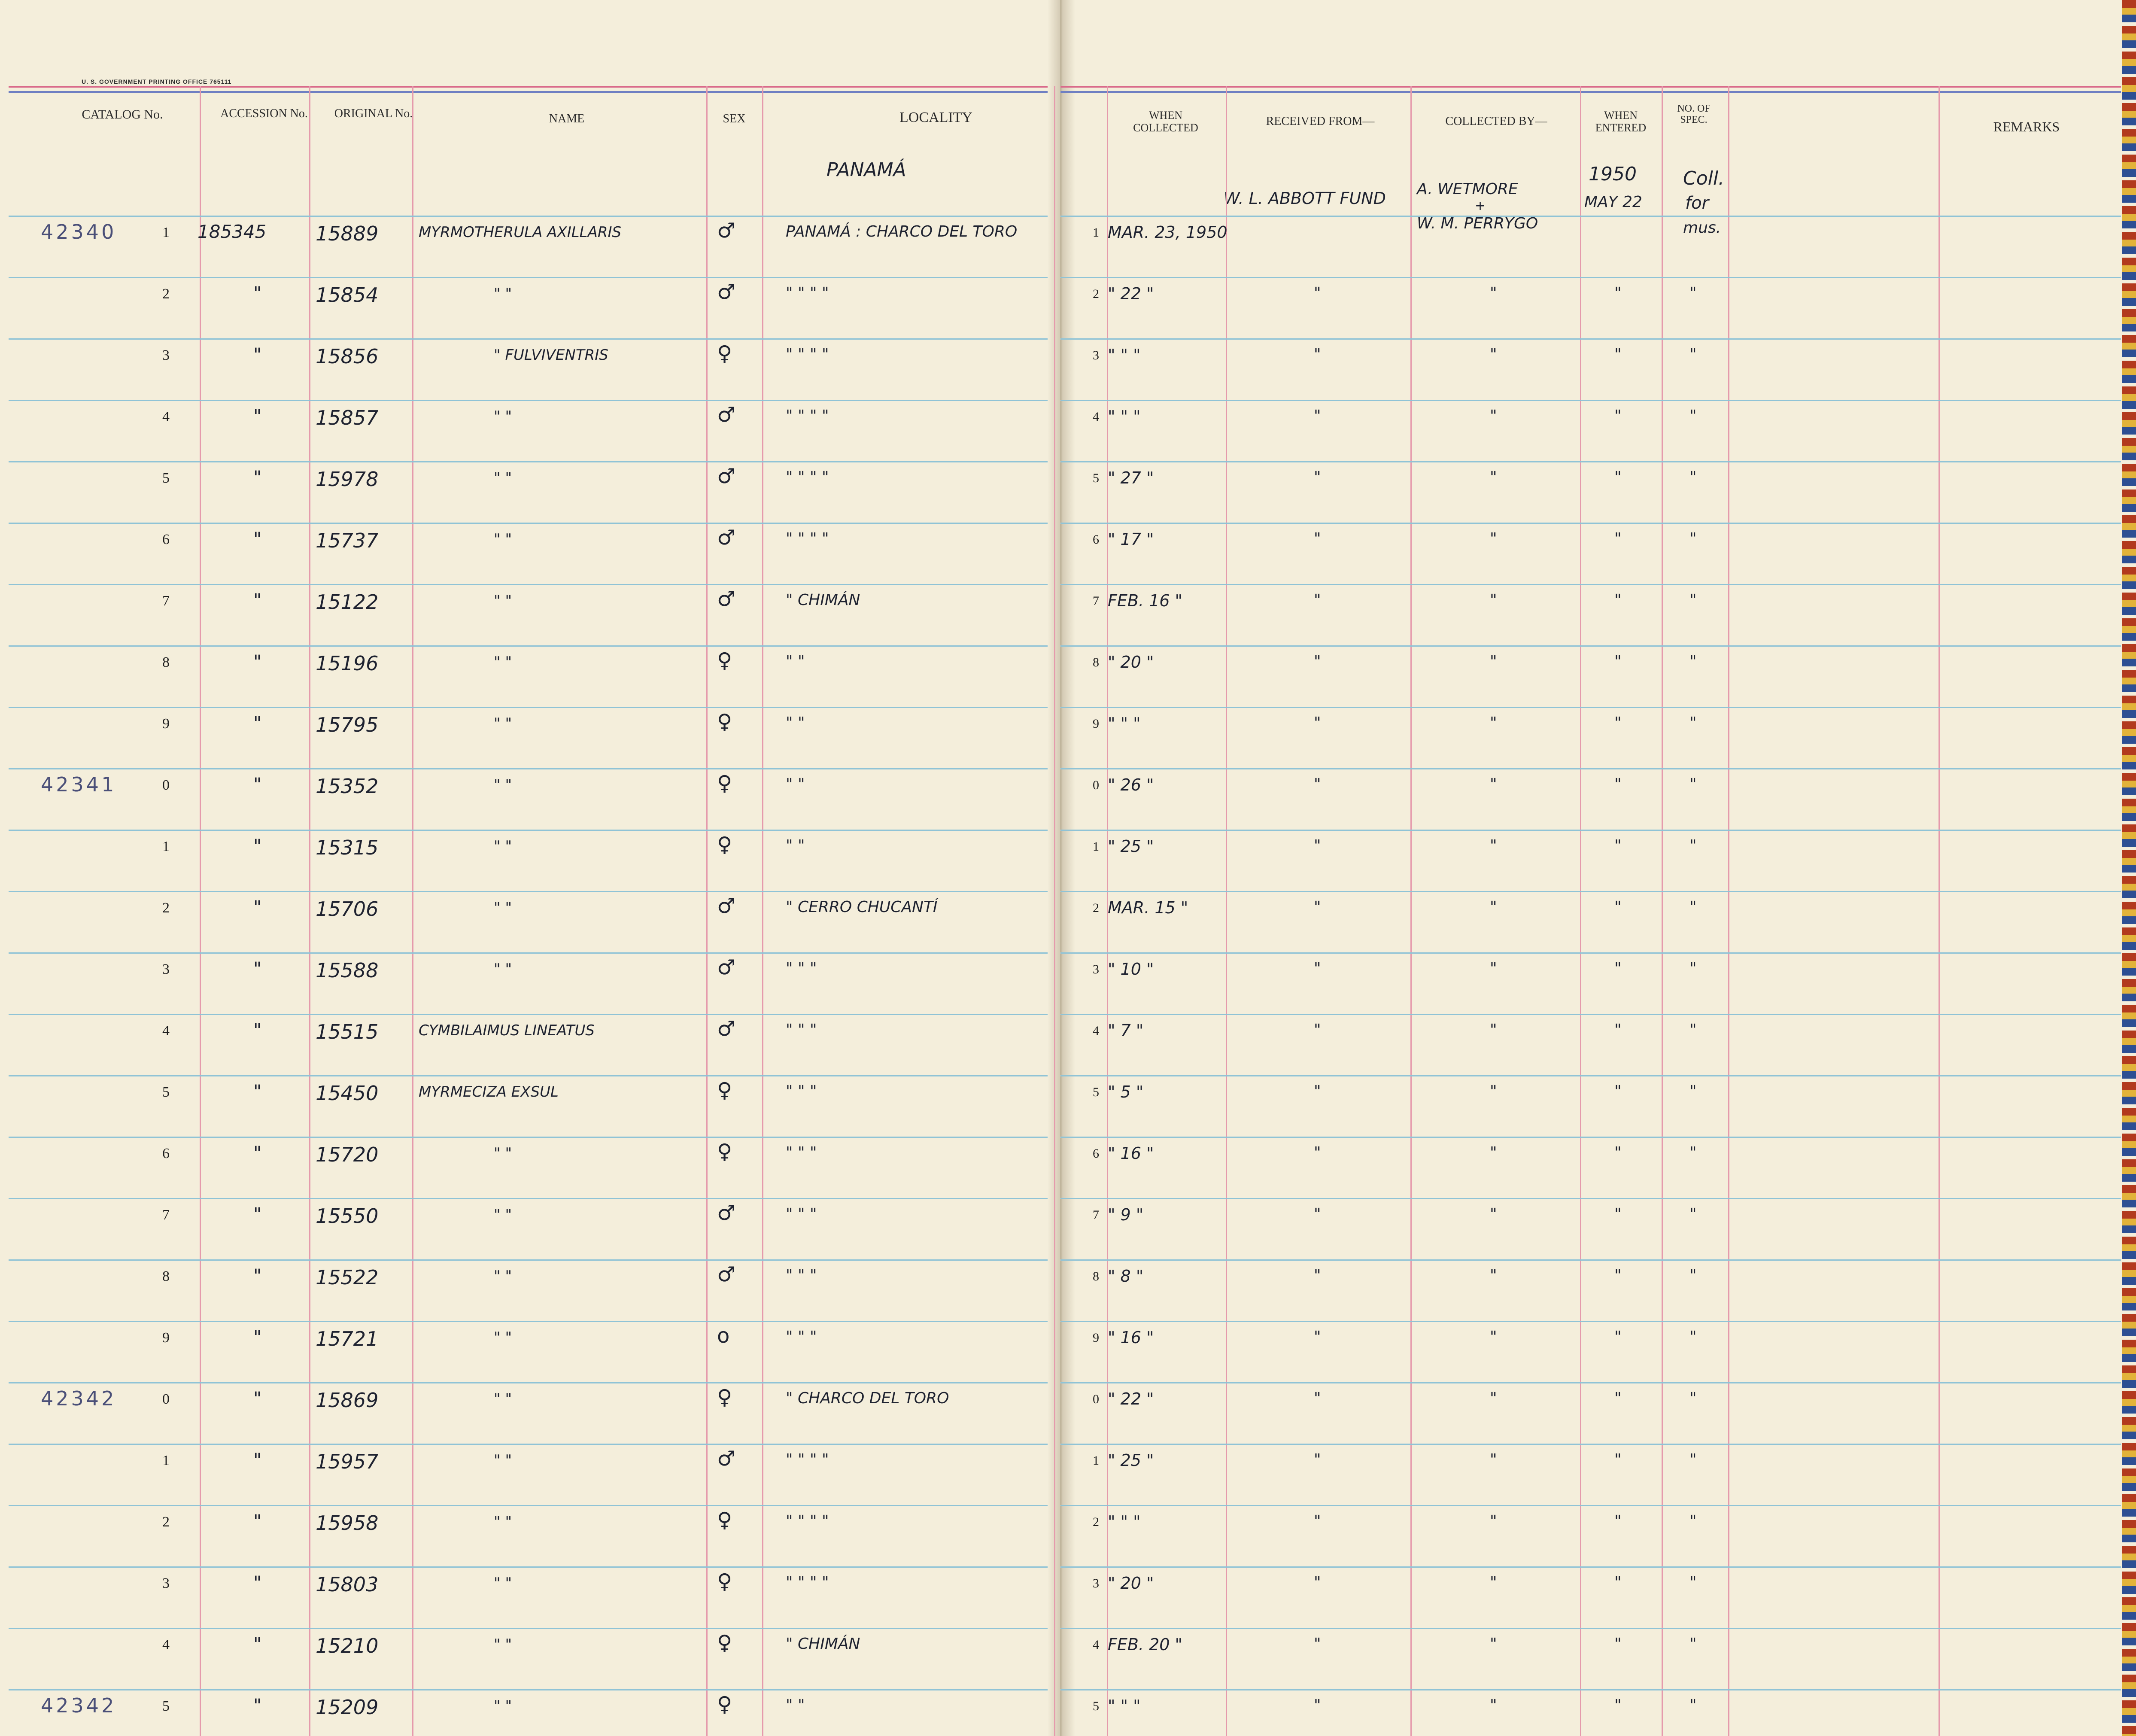 This screenshot has height=1736, width=2136. I want to click on original-number: 15588, so click(347, 970).